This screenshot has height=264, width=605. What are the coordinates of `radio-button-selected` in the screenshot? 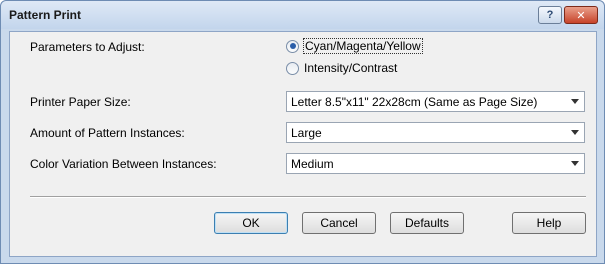 It's located at (292, 46).